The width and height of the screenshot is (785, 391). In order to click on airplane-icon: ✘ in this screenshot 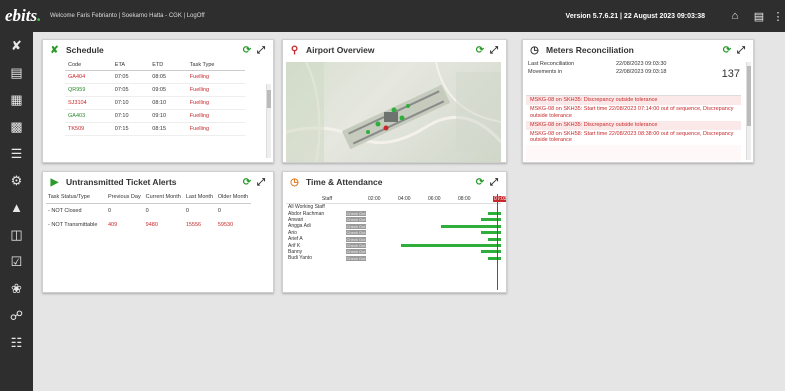, I will do `click(54, 50)`.